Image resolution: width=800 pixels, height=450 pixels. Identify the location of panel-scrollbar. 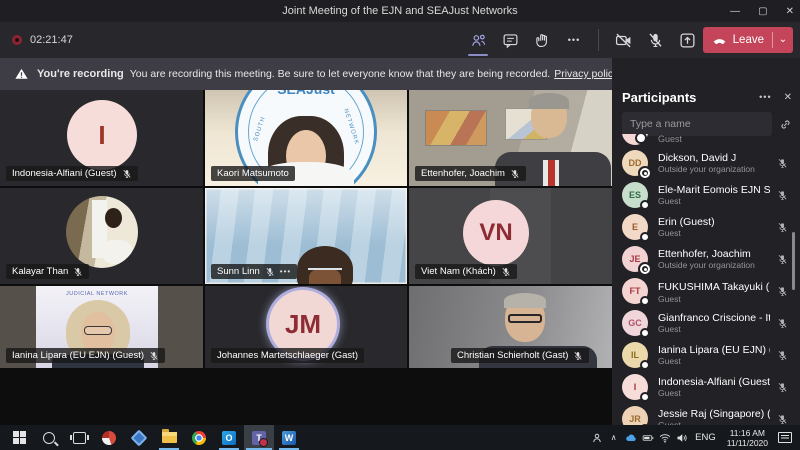
(793, 261).